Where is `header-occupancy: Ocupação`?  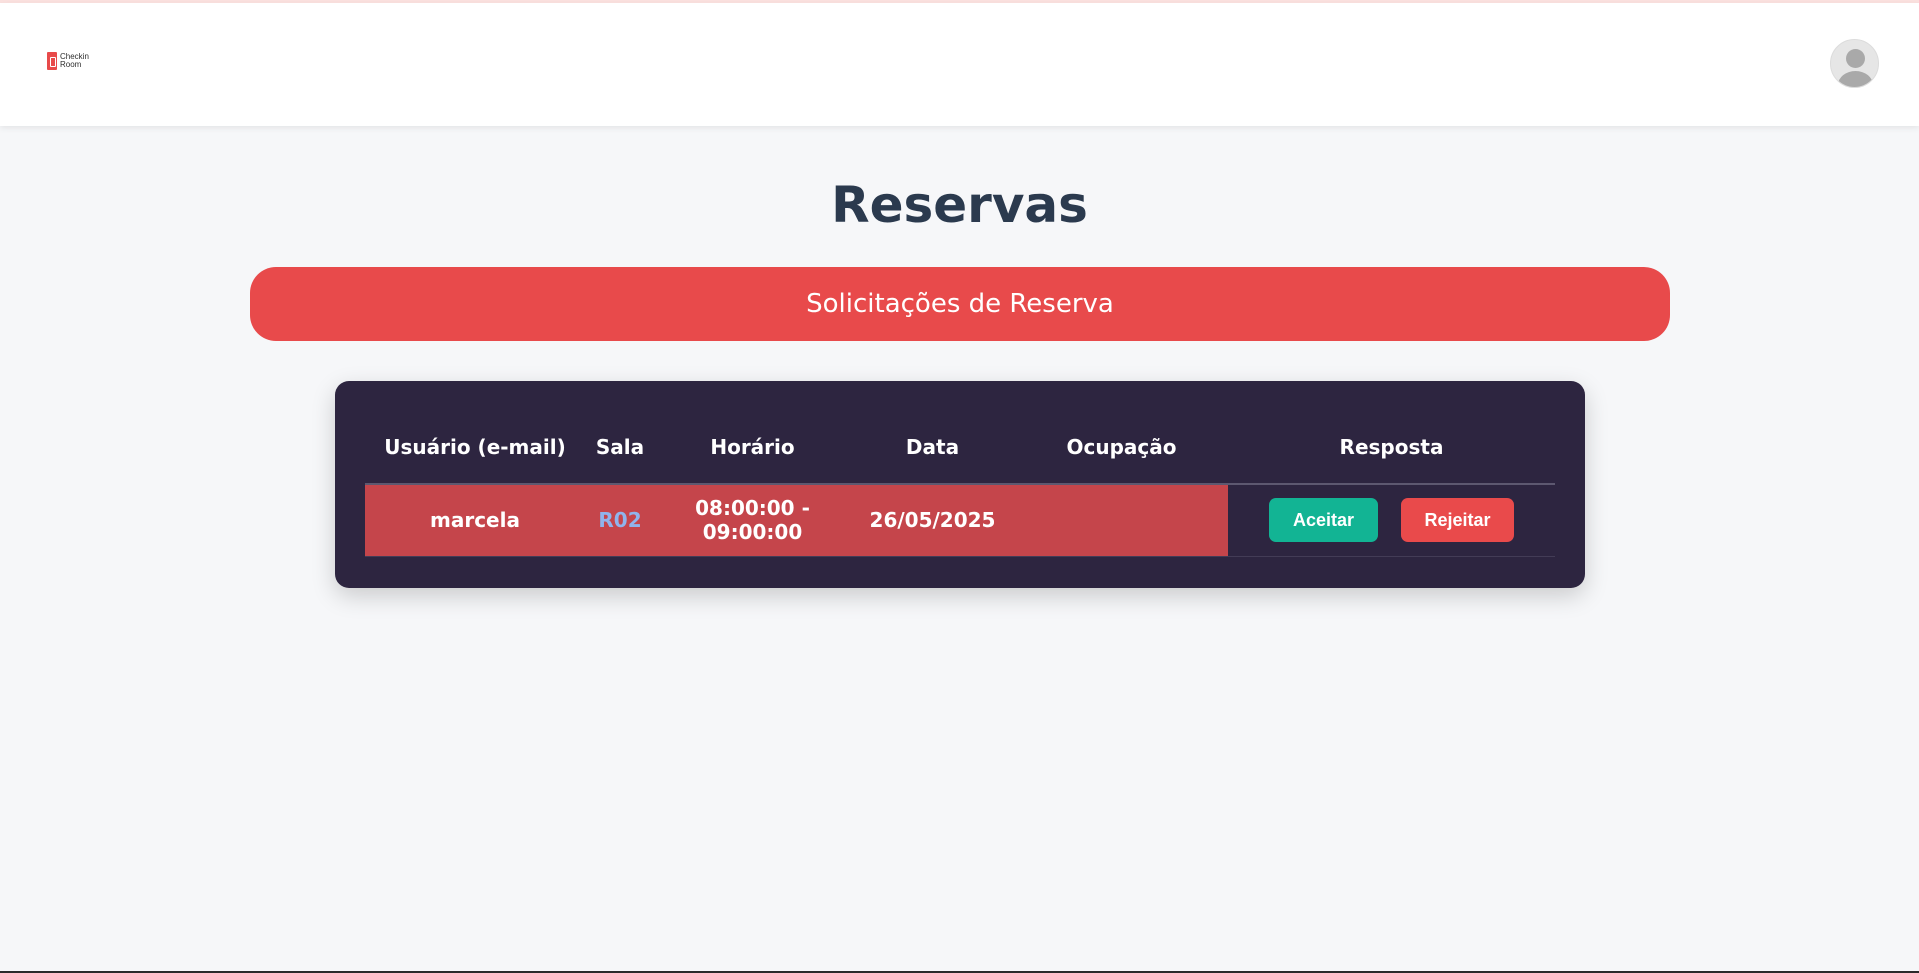 header-occupancy: Ocupação is located at coordinates (1121, 448).